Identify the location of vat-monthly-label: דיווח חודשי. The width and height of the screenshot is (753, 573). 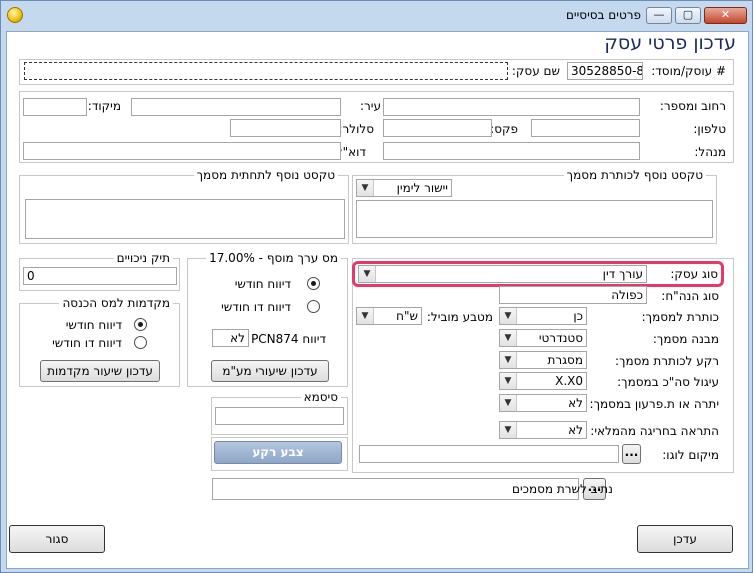
(262, 284).